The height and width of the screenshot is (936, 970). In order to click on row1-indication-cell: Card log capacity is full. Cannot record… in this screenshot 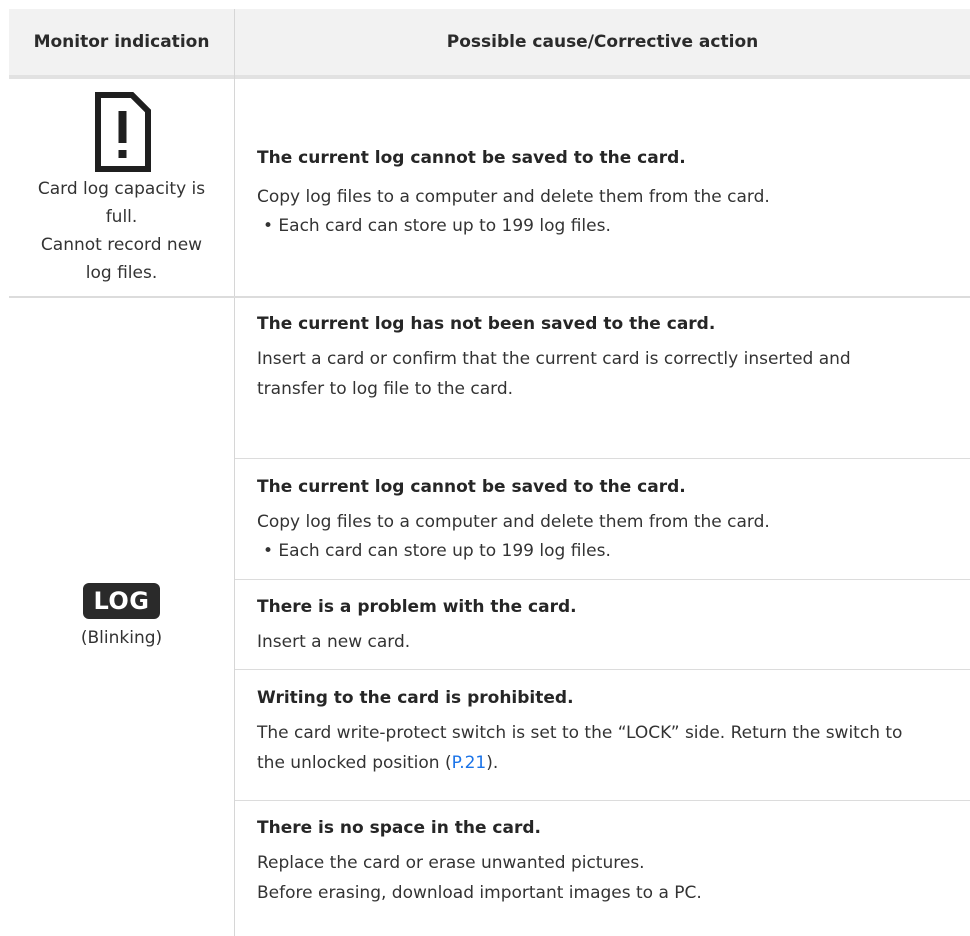, I will do `click(121, 188)`.